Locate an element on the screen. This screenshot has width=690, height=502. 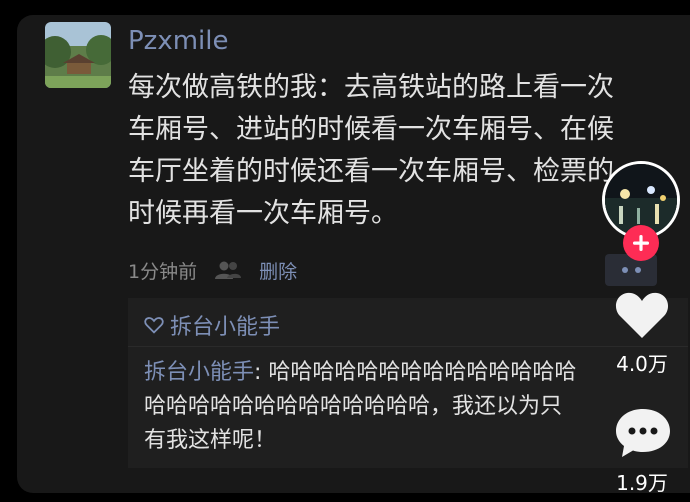
plus-icon is located at coordinates (641, 243).